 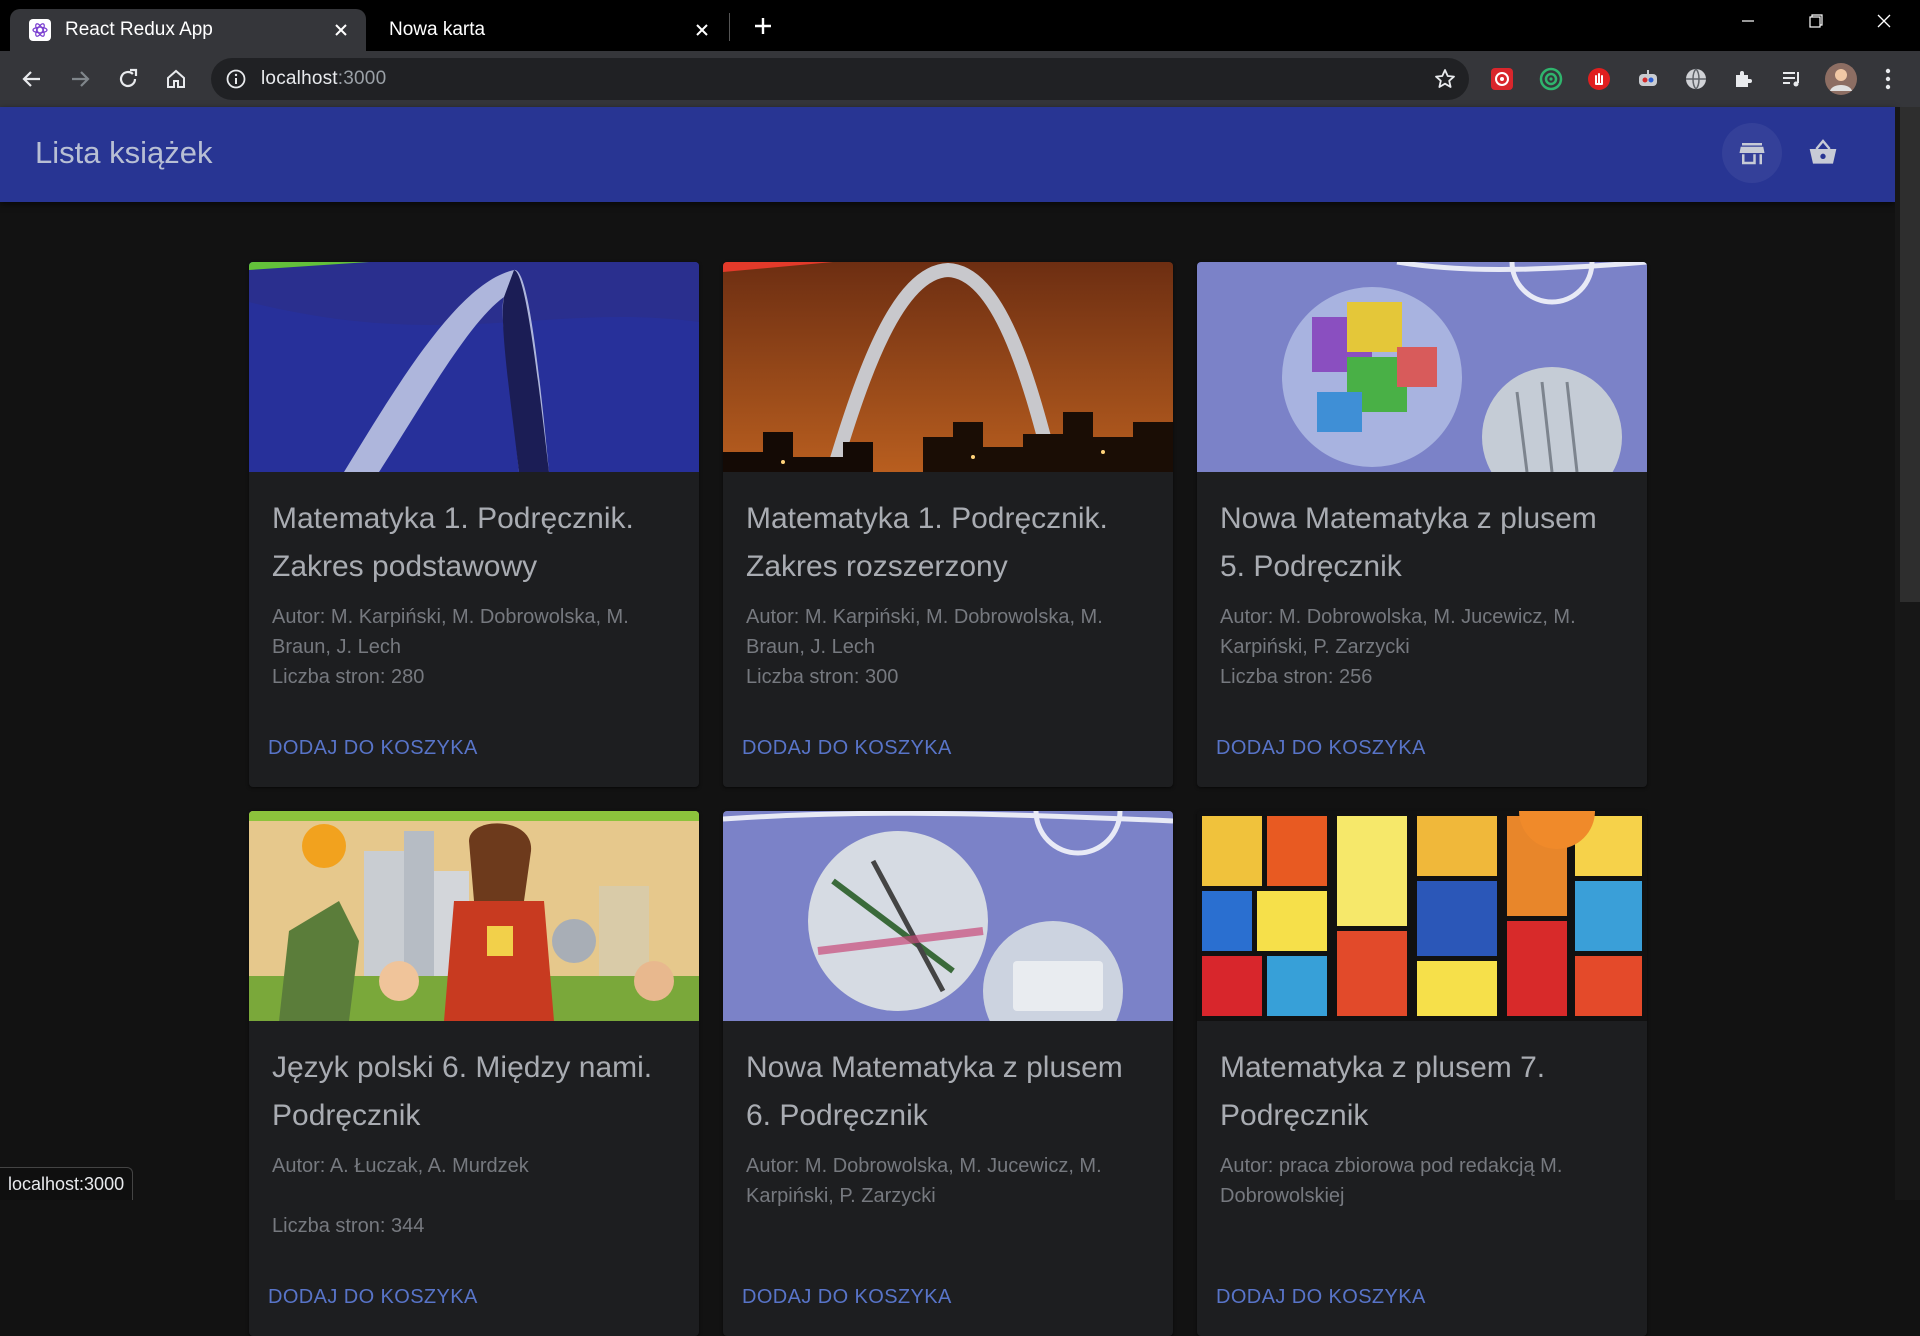 I want to click on store-icon, so click(x=1752, y=154).